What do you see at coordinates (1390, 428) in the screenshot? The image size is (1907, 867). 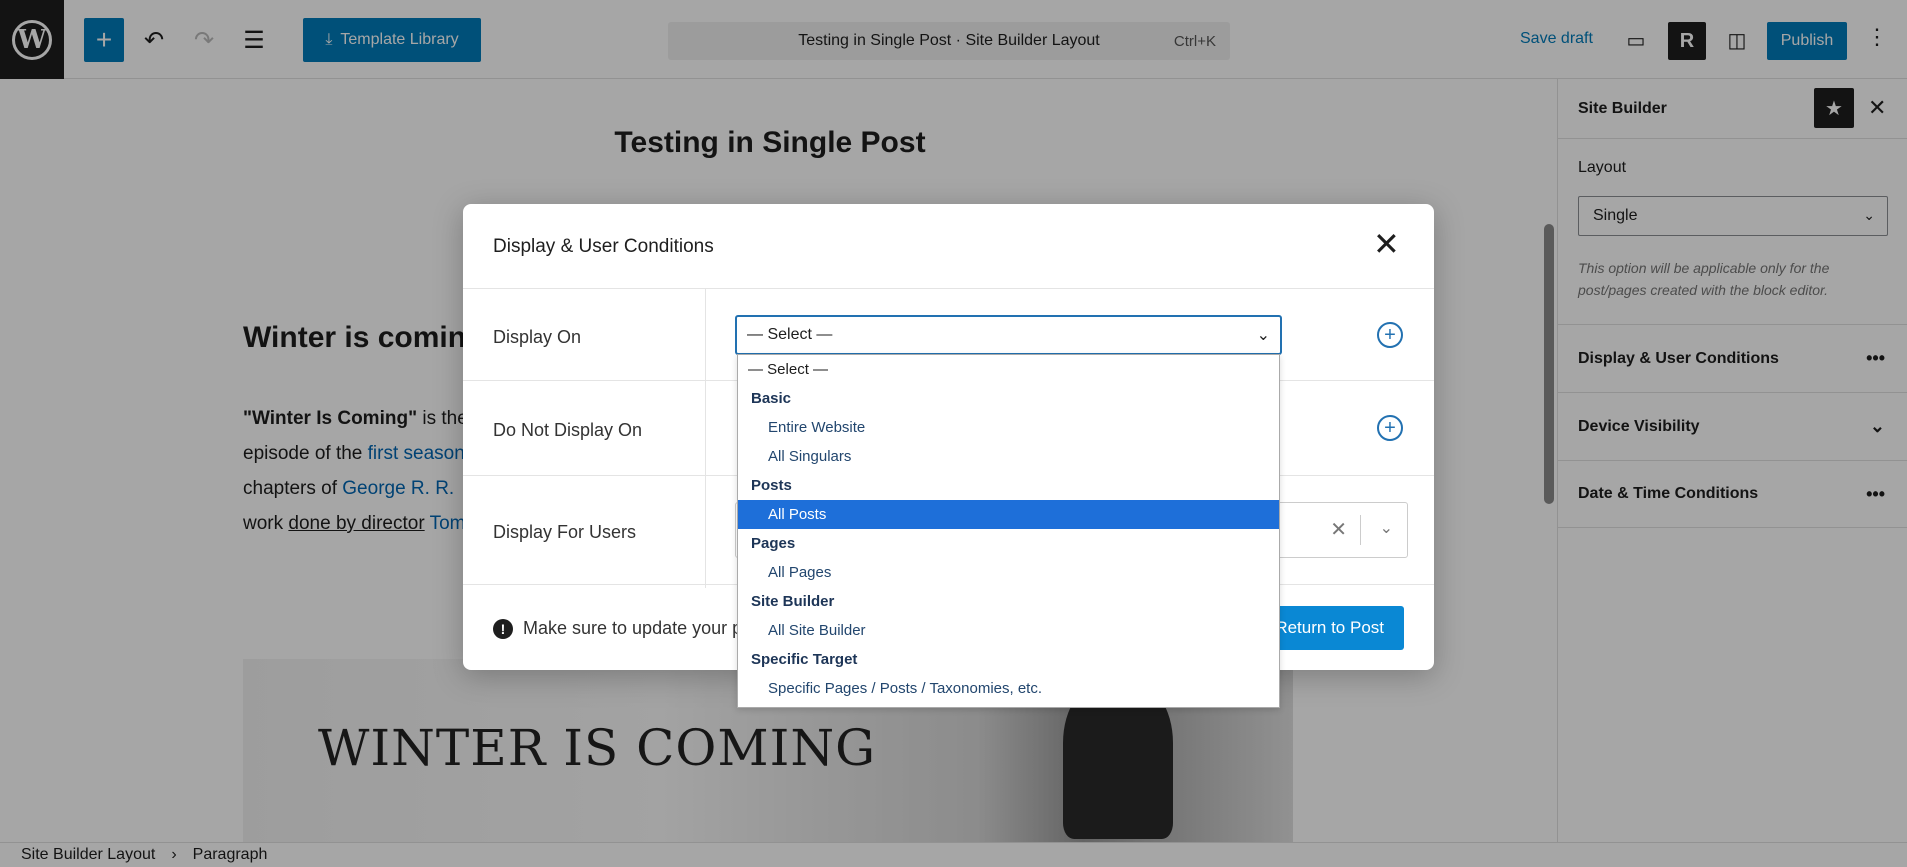 I see `add-exclusion-rule-icon: +` at bounding box center [1390, 428].